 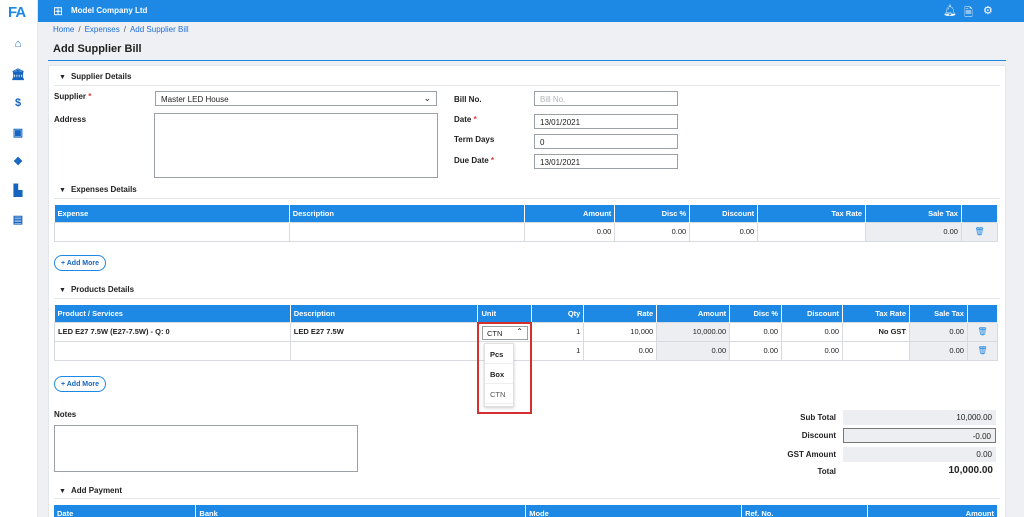 What do you see at coordinates (63, 29) in the screenshot?
I see `breadcrumb-home: Home` at bounding box center [63, 29].